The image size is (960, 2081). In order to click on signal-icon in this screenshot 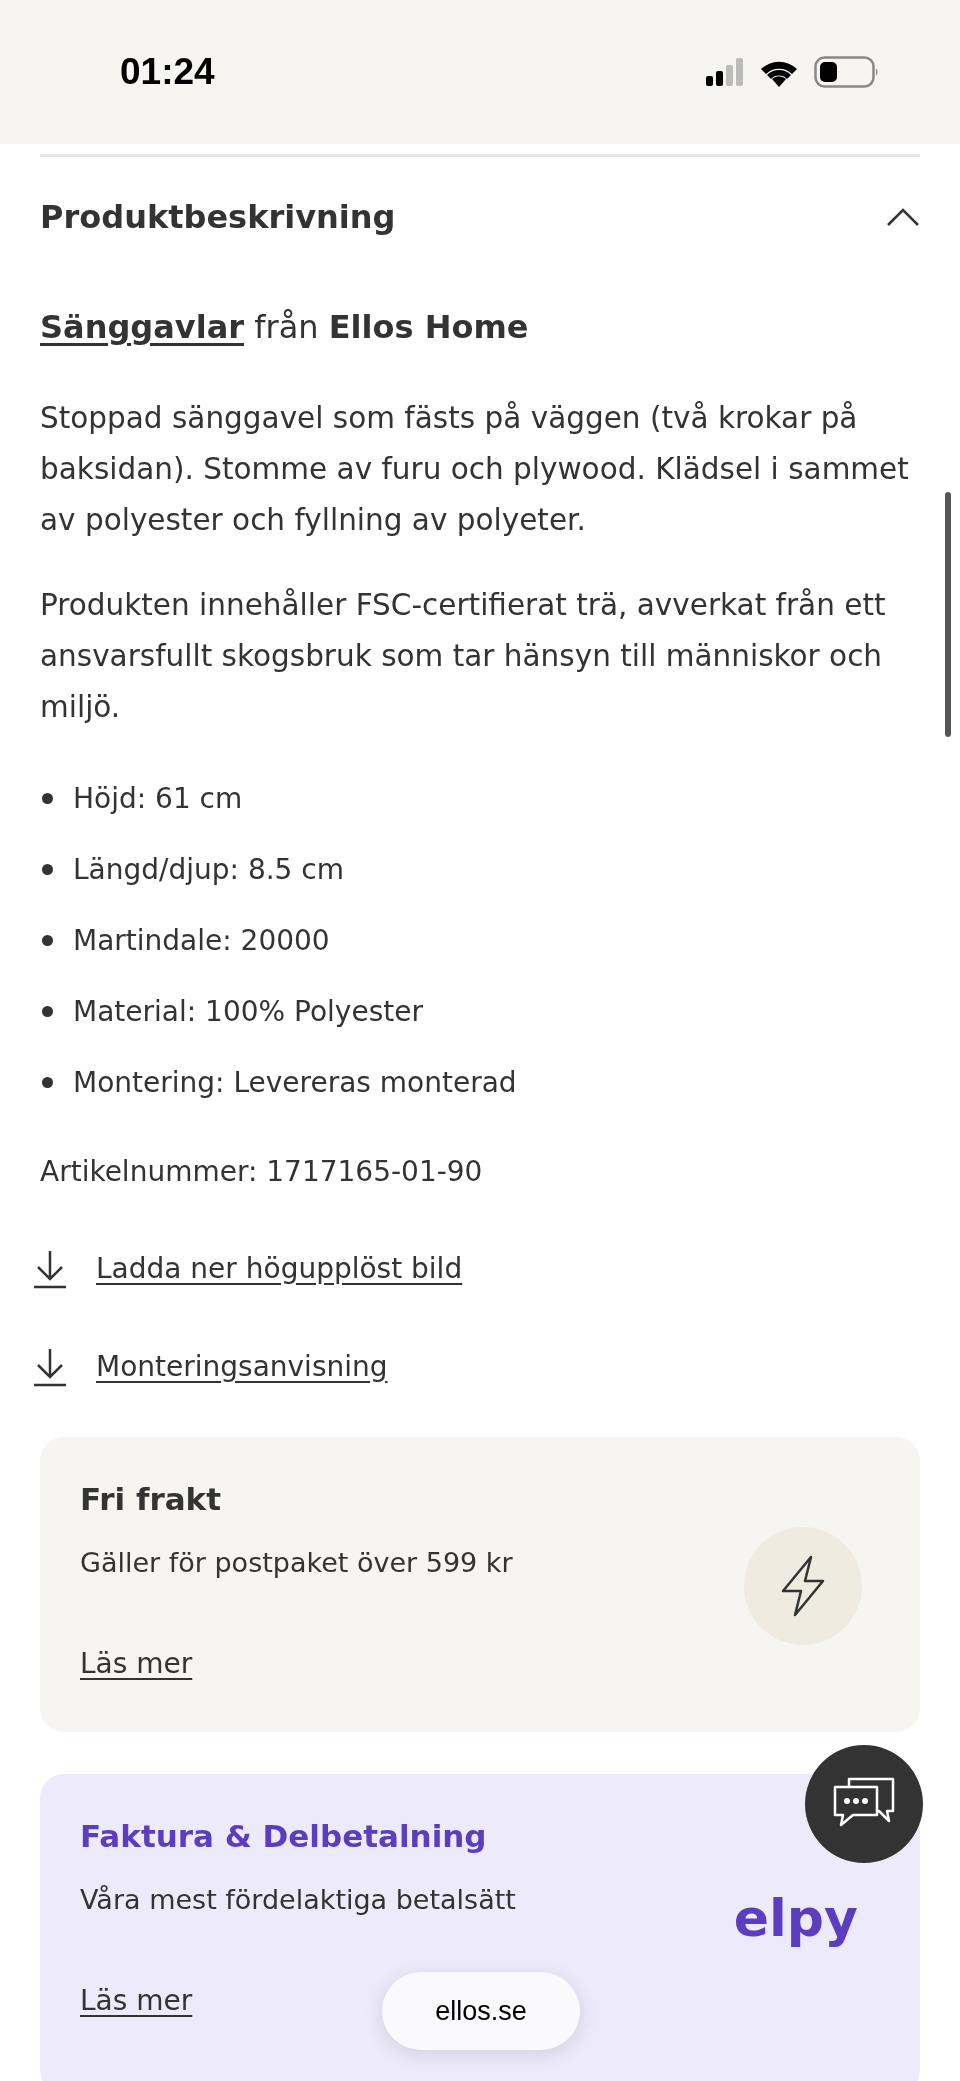, I will do `click(725, 72)`.